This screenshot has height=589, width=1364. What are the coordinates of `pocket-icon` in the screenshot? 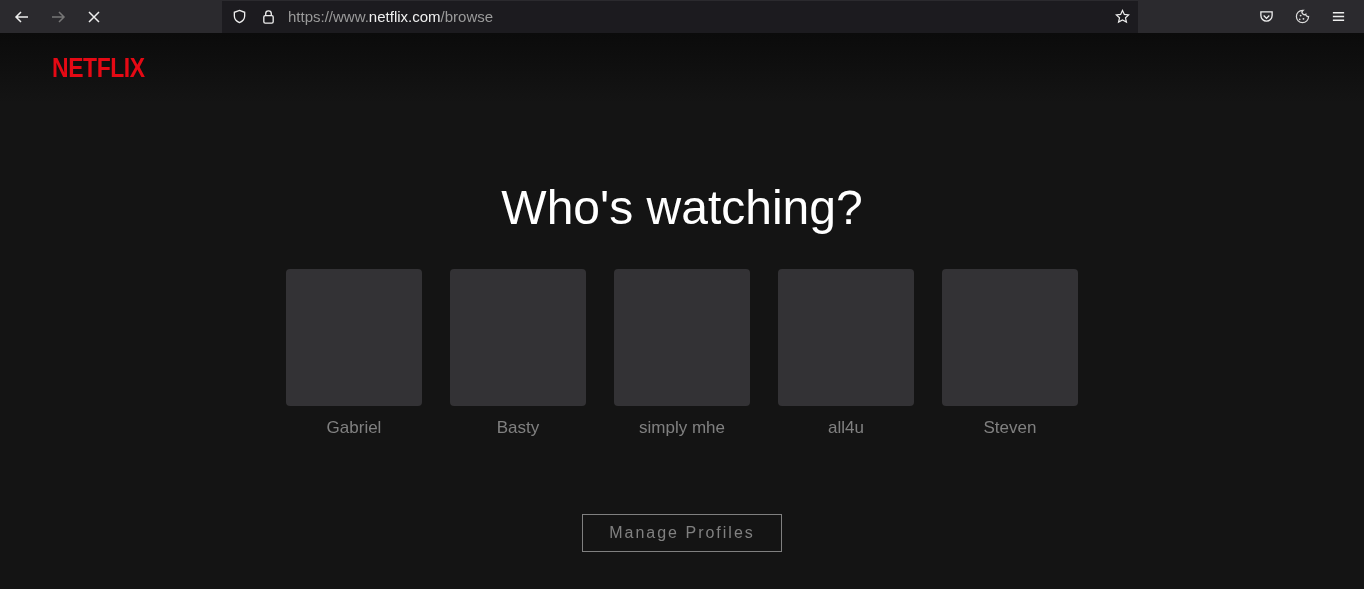 It's located at (1266, 16).